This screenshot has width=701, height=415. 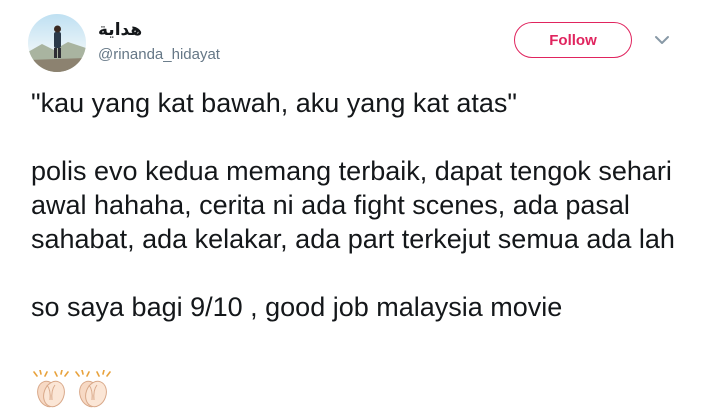 I want to click on avatar-image, so click(x=57, y=43).